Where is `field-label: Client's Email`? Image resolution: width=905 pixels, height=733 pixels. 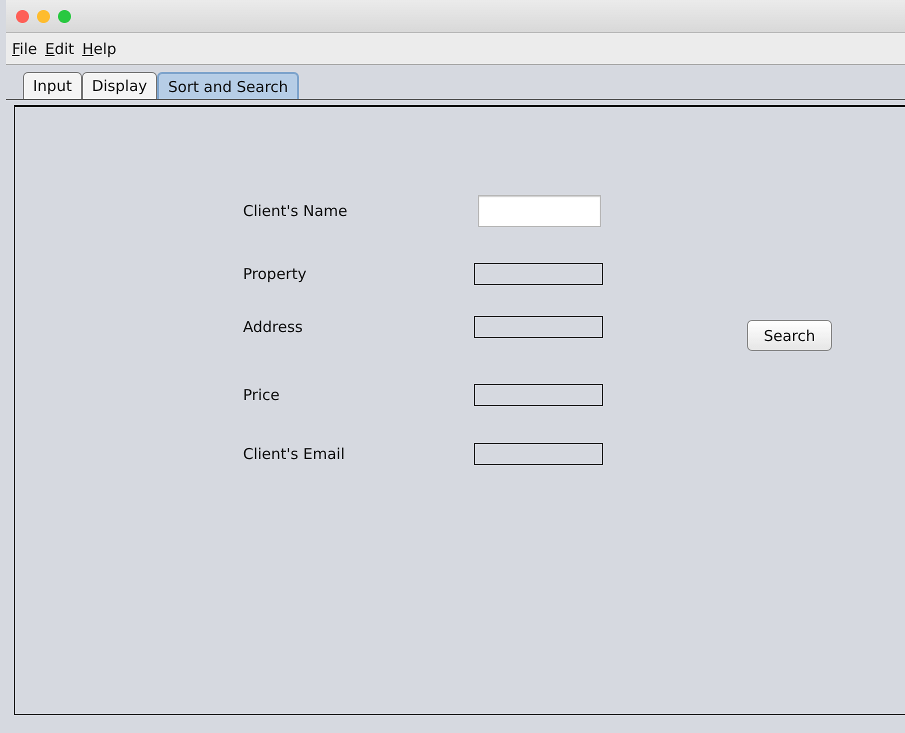 field-label: Client's Email is located at coordinates (294, 454).